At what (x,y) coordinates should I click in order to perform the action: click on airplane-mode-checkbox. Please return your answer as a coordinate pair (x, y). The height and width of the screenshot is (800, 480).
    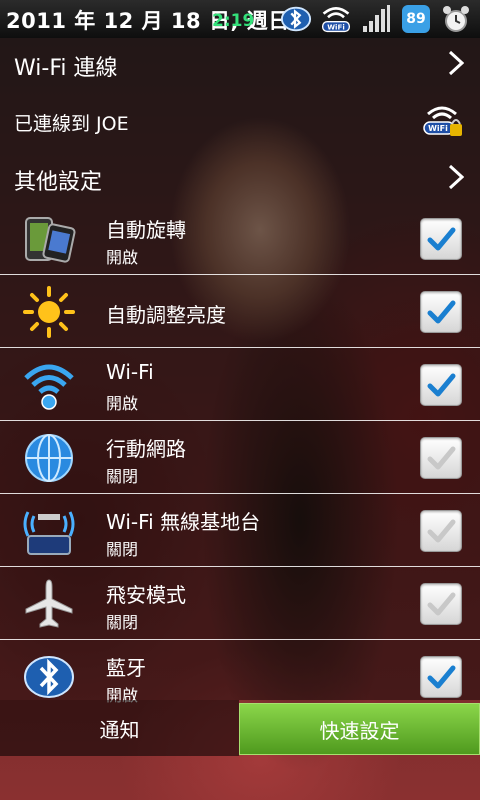
    Looking at the image, I should click on (441, 604).